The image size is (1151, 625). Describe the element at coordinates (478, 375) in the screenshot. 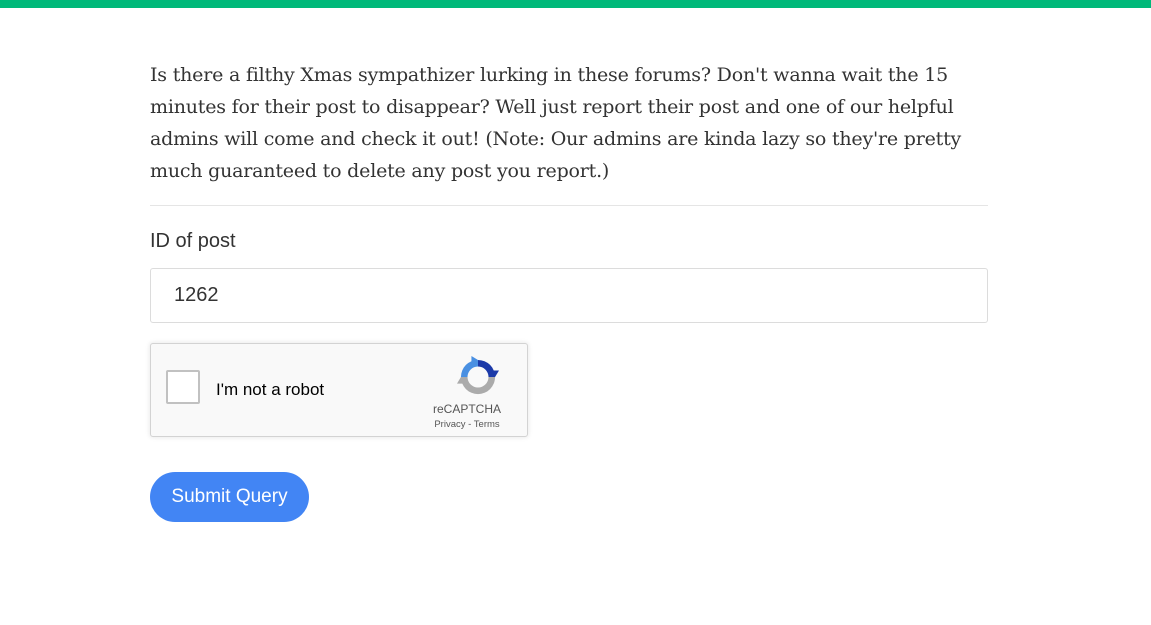

I see `recaptcha-logo-icon` at that location.